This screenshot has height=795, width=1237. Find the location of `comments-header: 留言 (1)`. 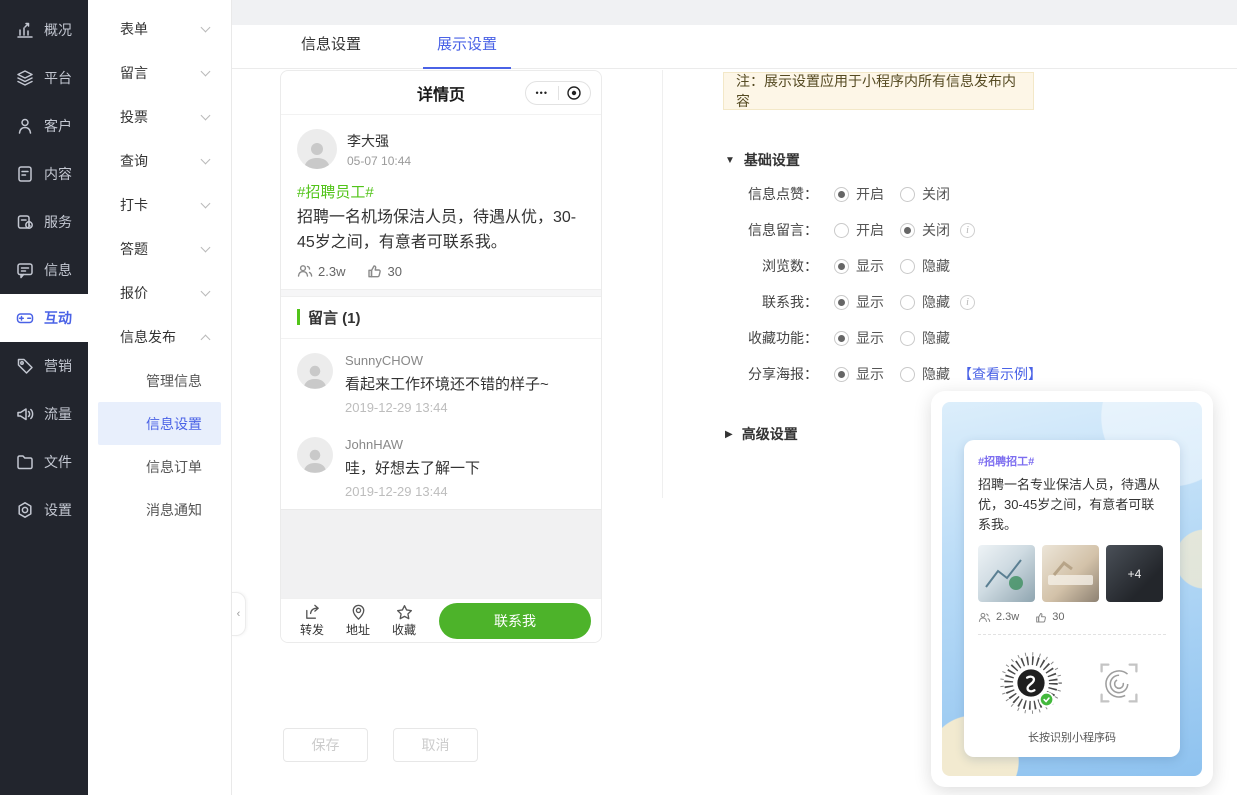

comments-header: 留言 (1) is located at coordinates (441, 318).